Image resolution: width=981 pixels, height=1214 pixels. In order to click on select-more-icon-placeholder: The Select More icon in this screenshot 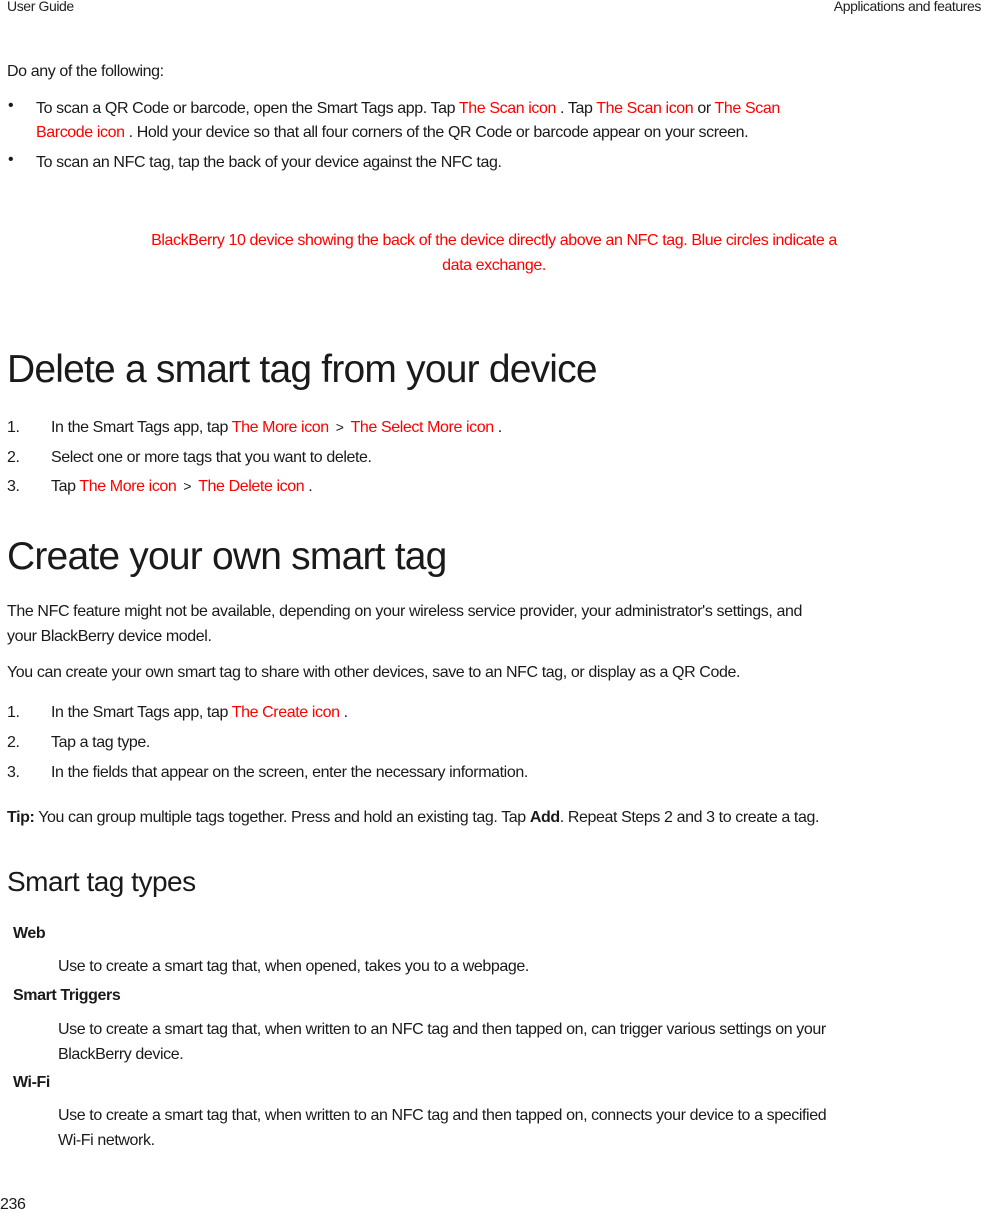, I will do `click(422, 427)`.